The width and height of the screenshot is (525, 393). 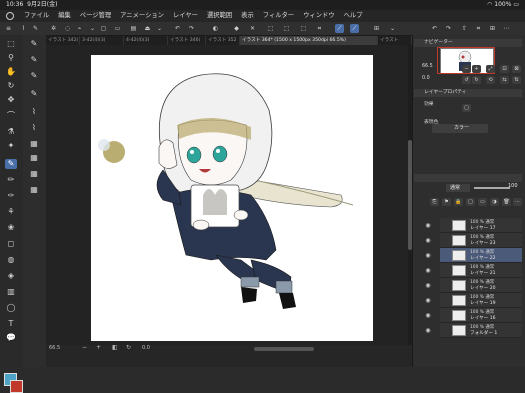 What do you see at coordinates (146, 40) in the screenshot?
I see `document-tab: 4-42(4)(3)` at bounding box center [146, 40].